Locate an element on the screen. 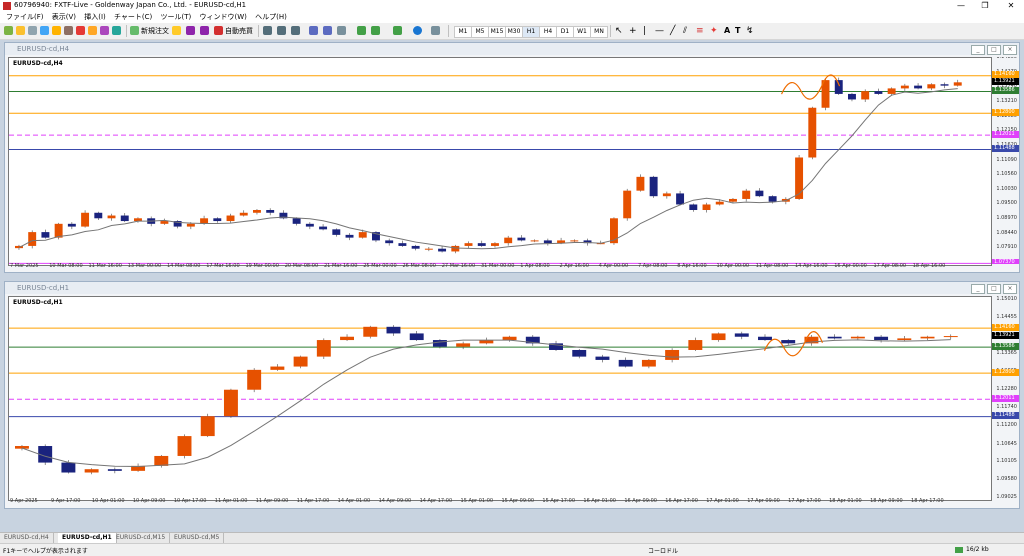 The height and width of the screenshot is (556, 1024). minimize-button: — is located at coordinates (961, 6).